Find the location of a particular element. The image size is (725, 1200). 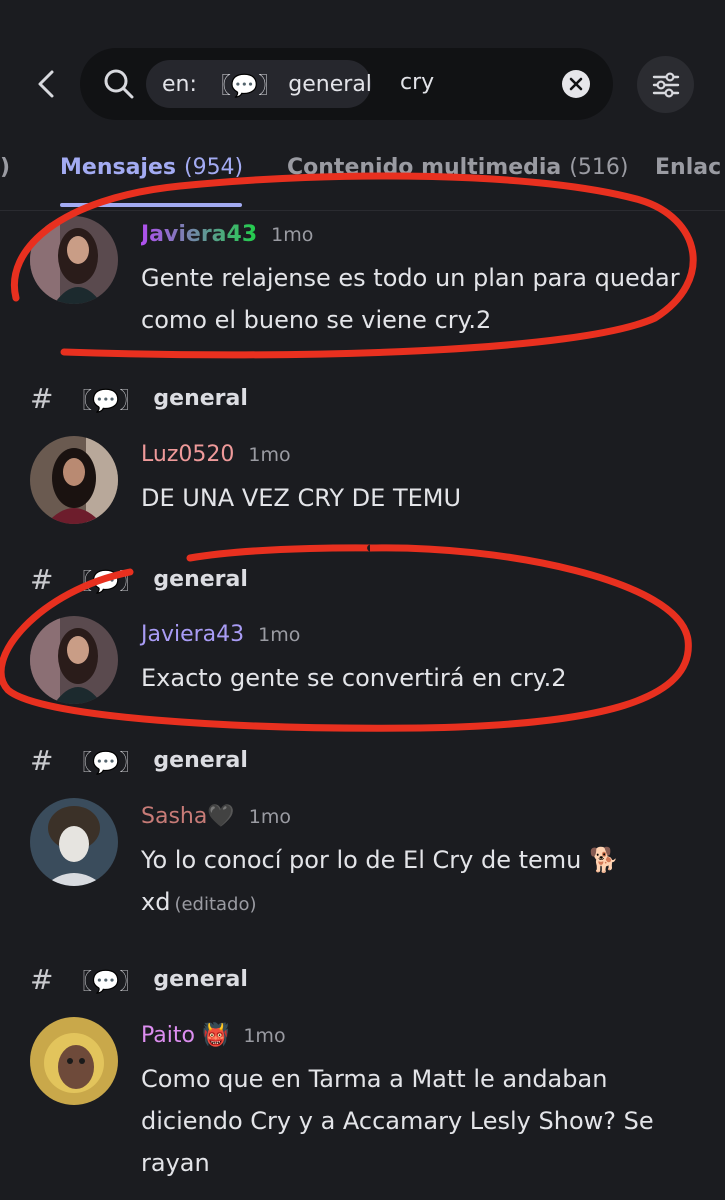

author-name: Sasha🖤 is located at coordinates (188, 816).